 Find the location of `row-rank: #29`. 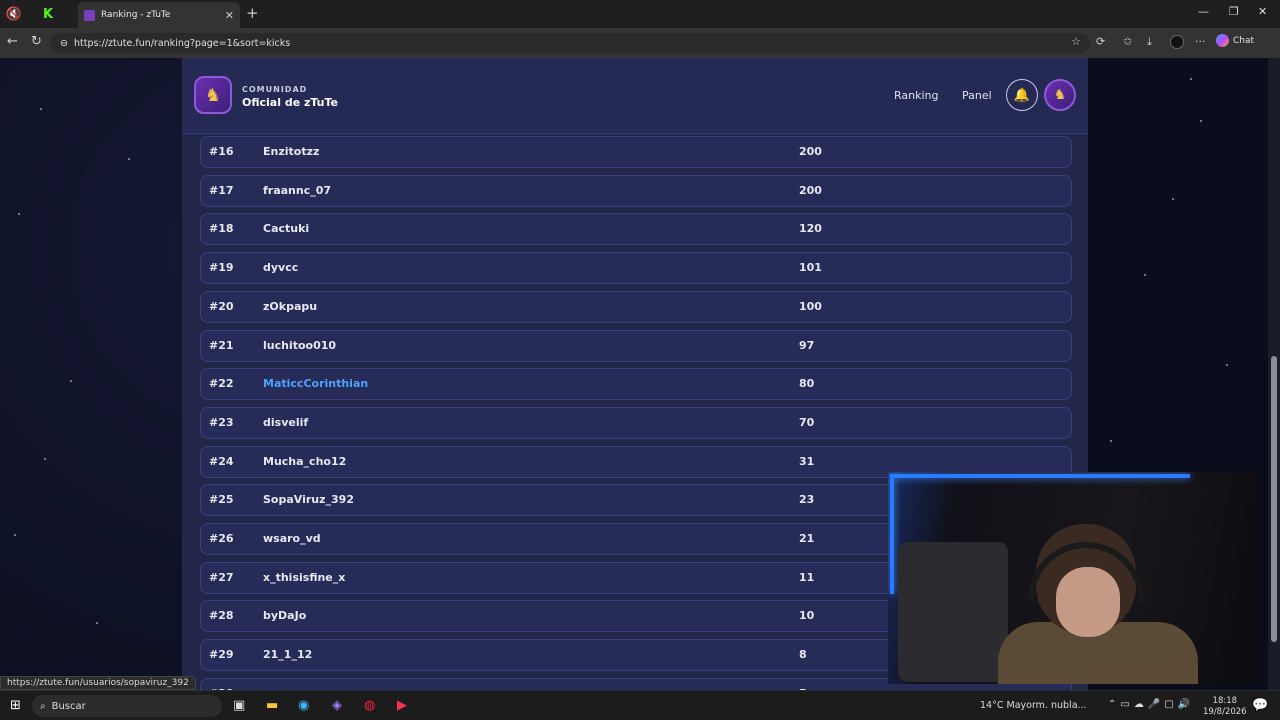

row-rank: #29 is located at coordinates (221, 654).